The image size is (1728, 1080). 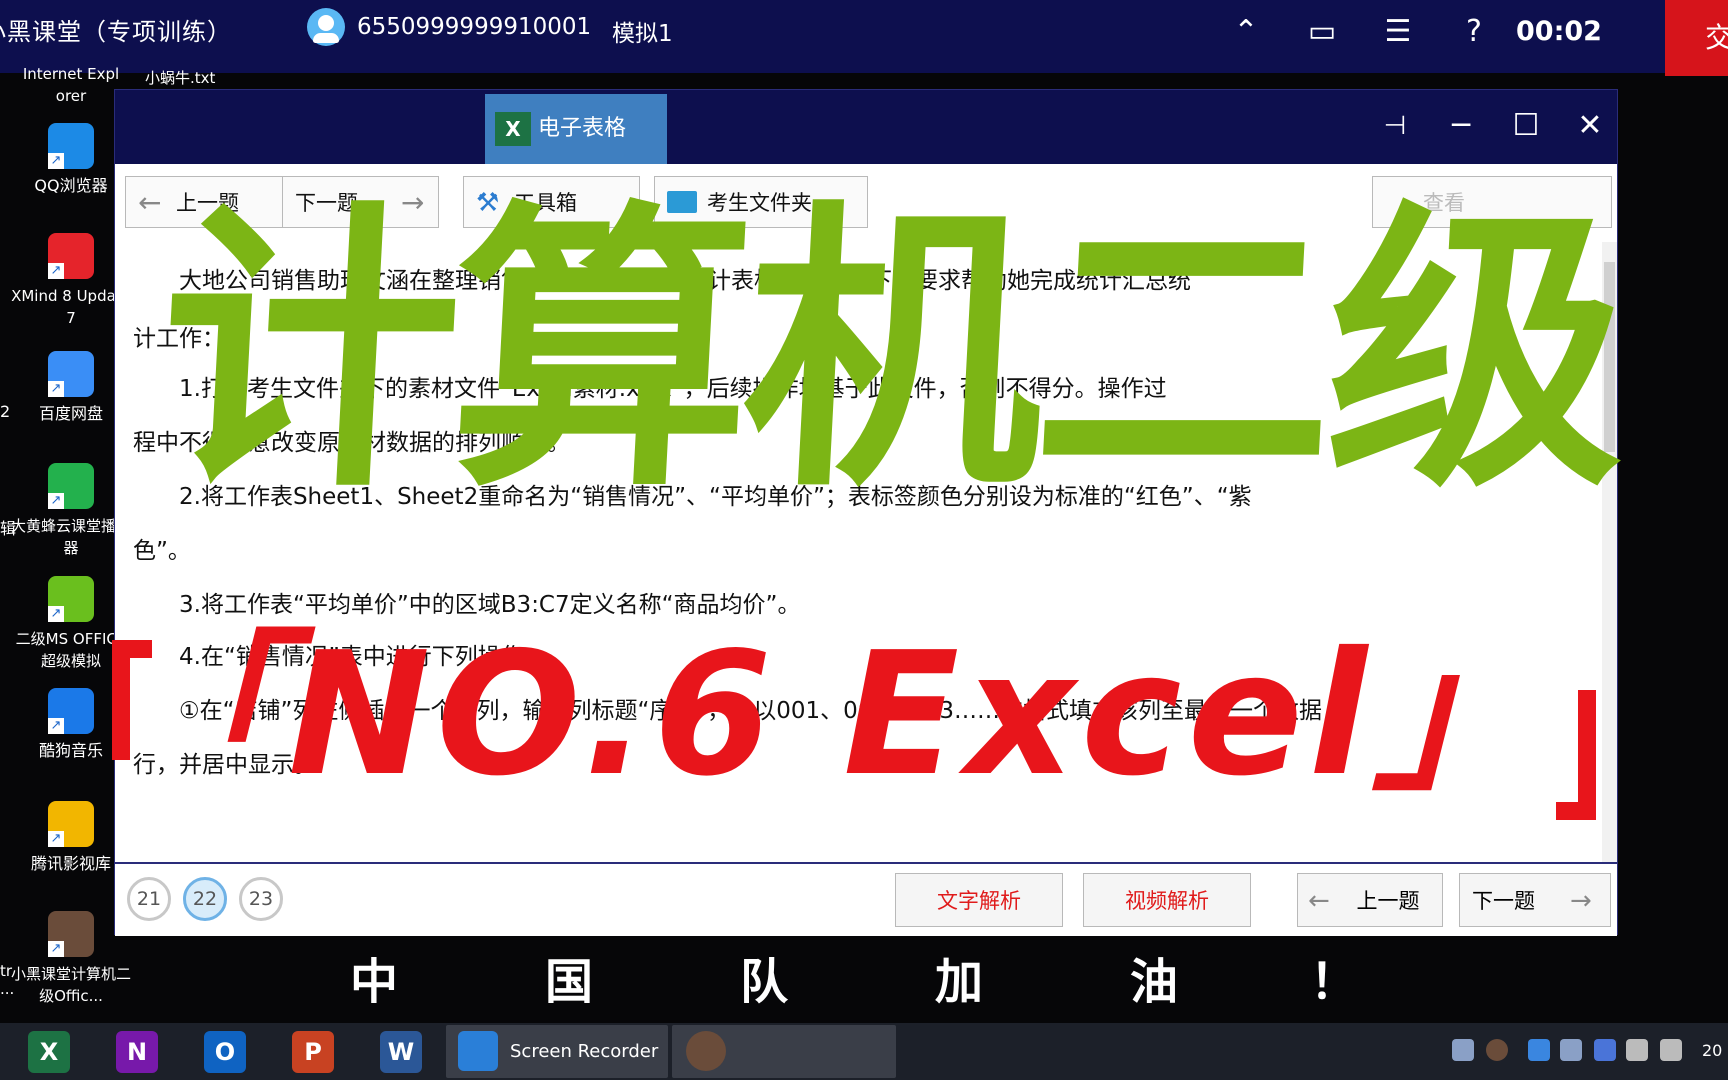 What do you see at coordinates (180, 77) in the screenshot?
I see `desktop-partial-txt: 小蜗牛.txt` at bounding box center [180, 77].